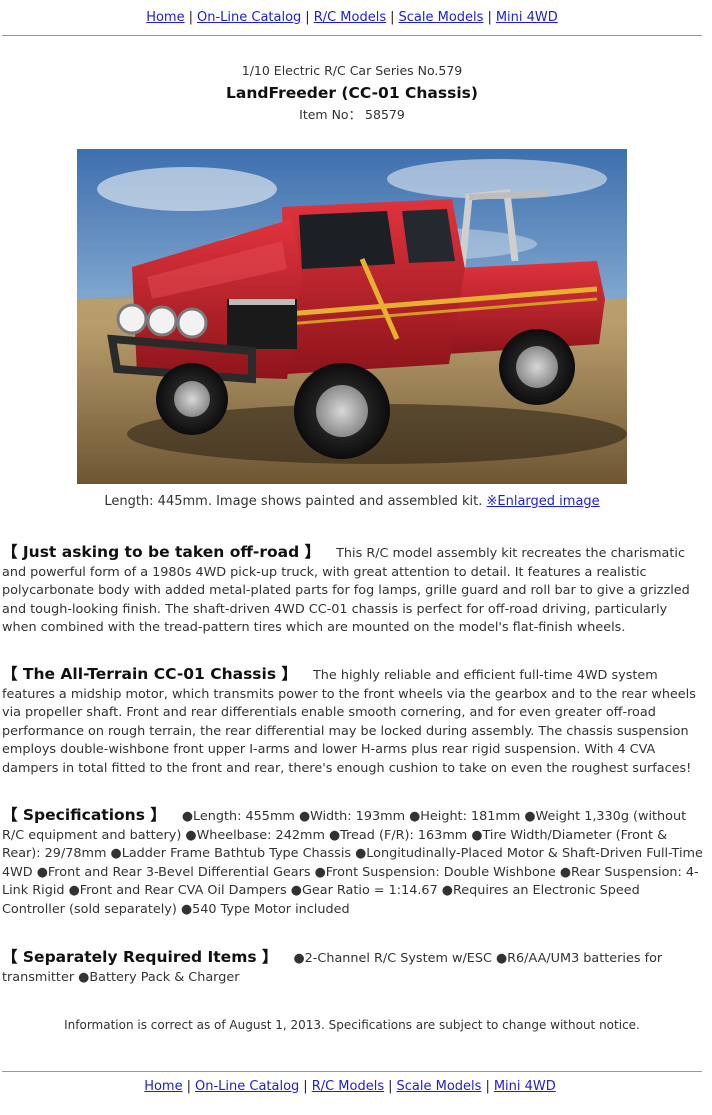 The height and width of the screenshot is (1115, 712). I want to click on section-heading: 【 Specifications 】, so click(84, 815).